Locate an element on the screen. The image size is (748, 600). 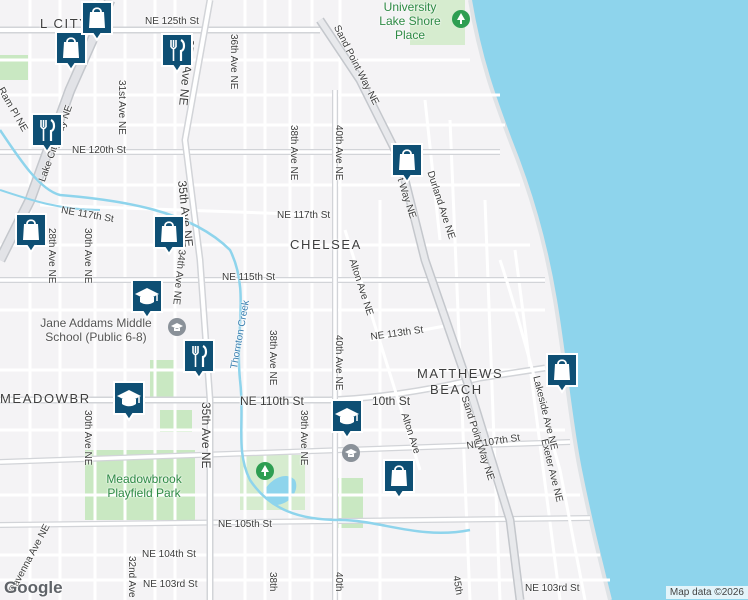
neighborhood-meadowbrook: MEADOWBR is located at coordinates (45, 398).